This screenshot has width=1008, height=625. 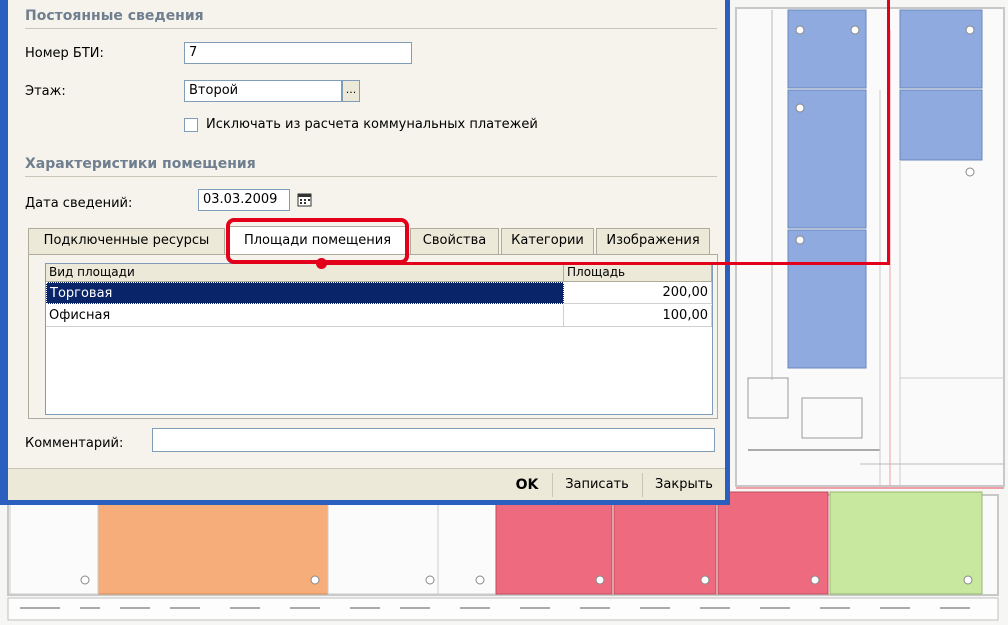 I want to click on tab-properties: Свойства, so click(x=454, y=241).